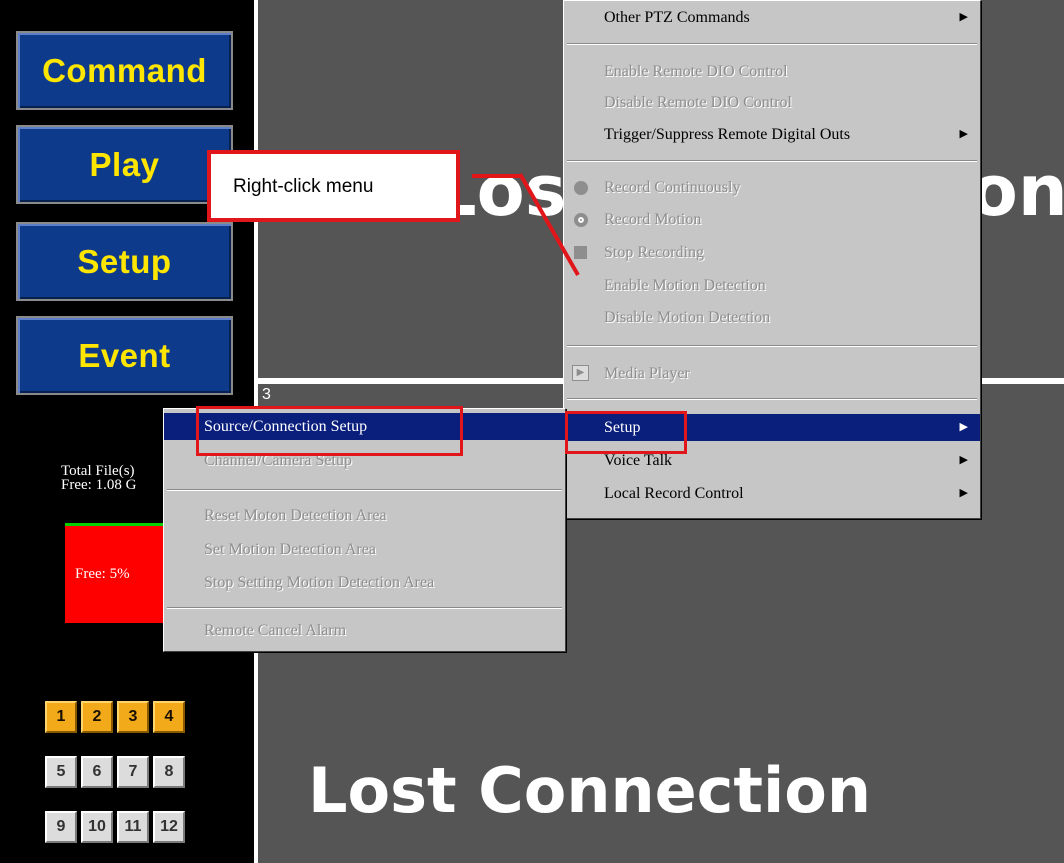 The image size is (1064, 863). Describe the element at coordinates (303, 186) in the screenshot. I see `callout-text: Right-click menu` at that location.